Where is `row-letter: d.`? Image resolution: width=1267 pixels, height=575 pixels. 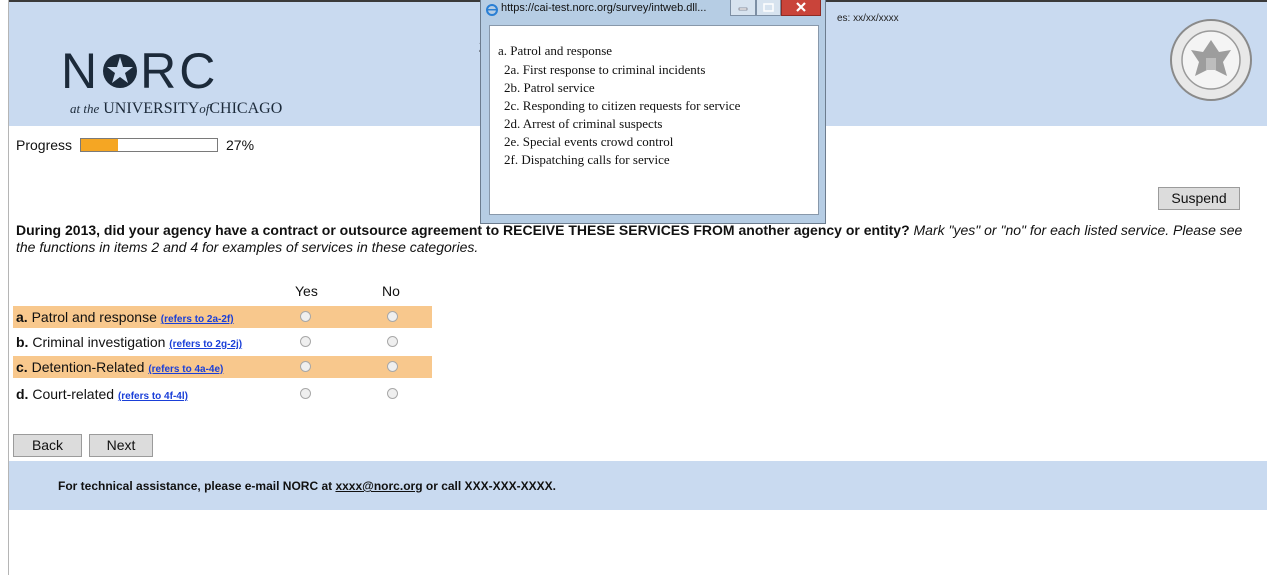
row-letter: d. is located at coordinates (22, 394).